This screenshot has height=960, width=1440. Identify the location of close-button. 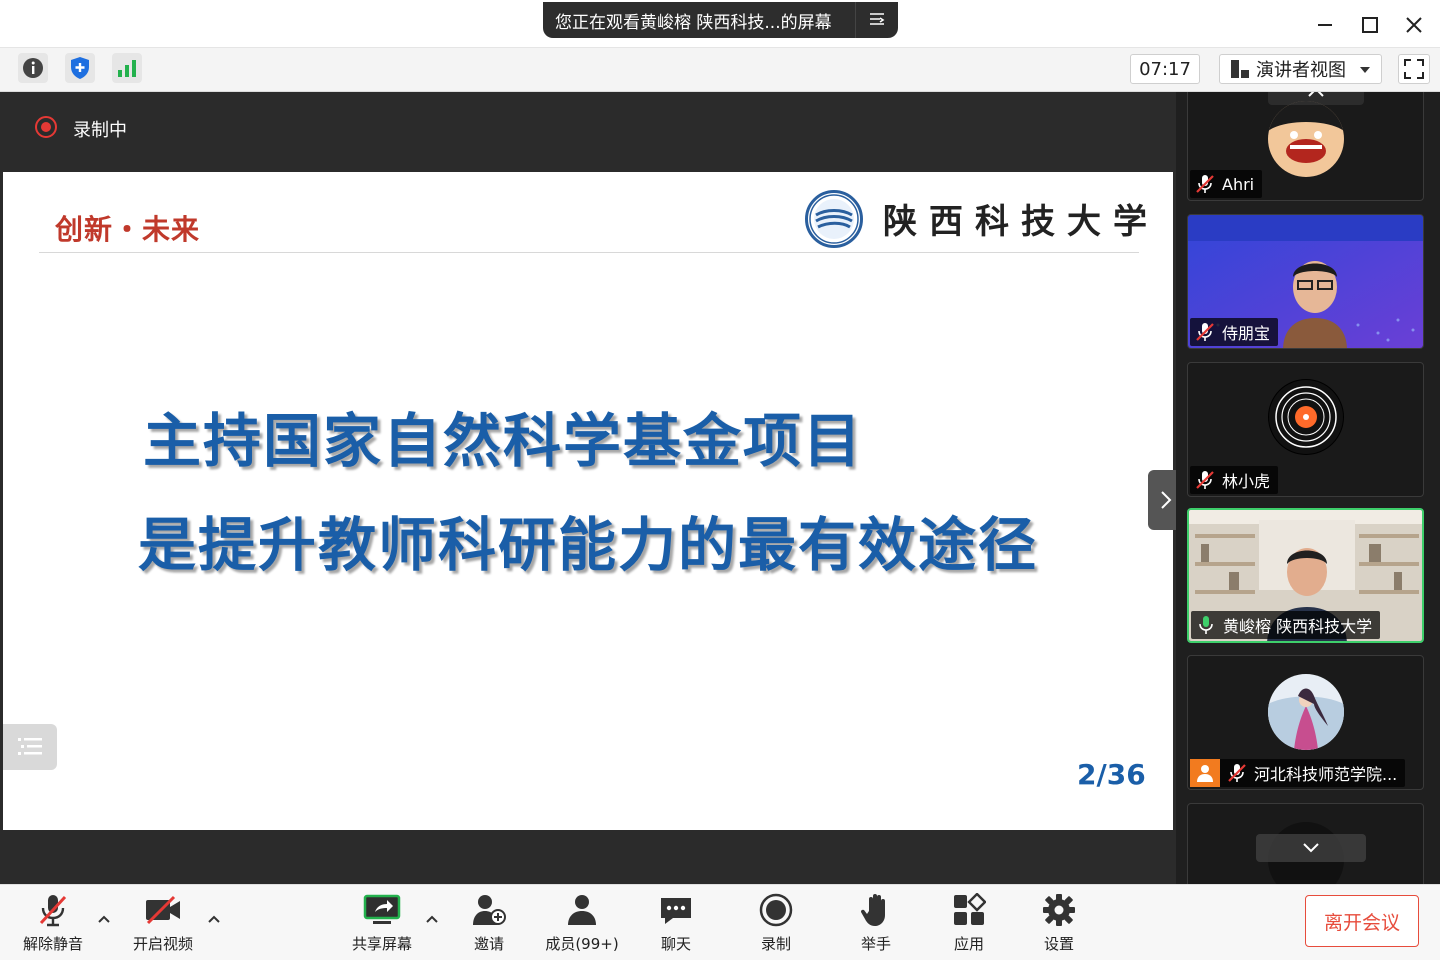
(1414, 25).